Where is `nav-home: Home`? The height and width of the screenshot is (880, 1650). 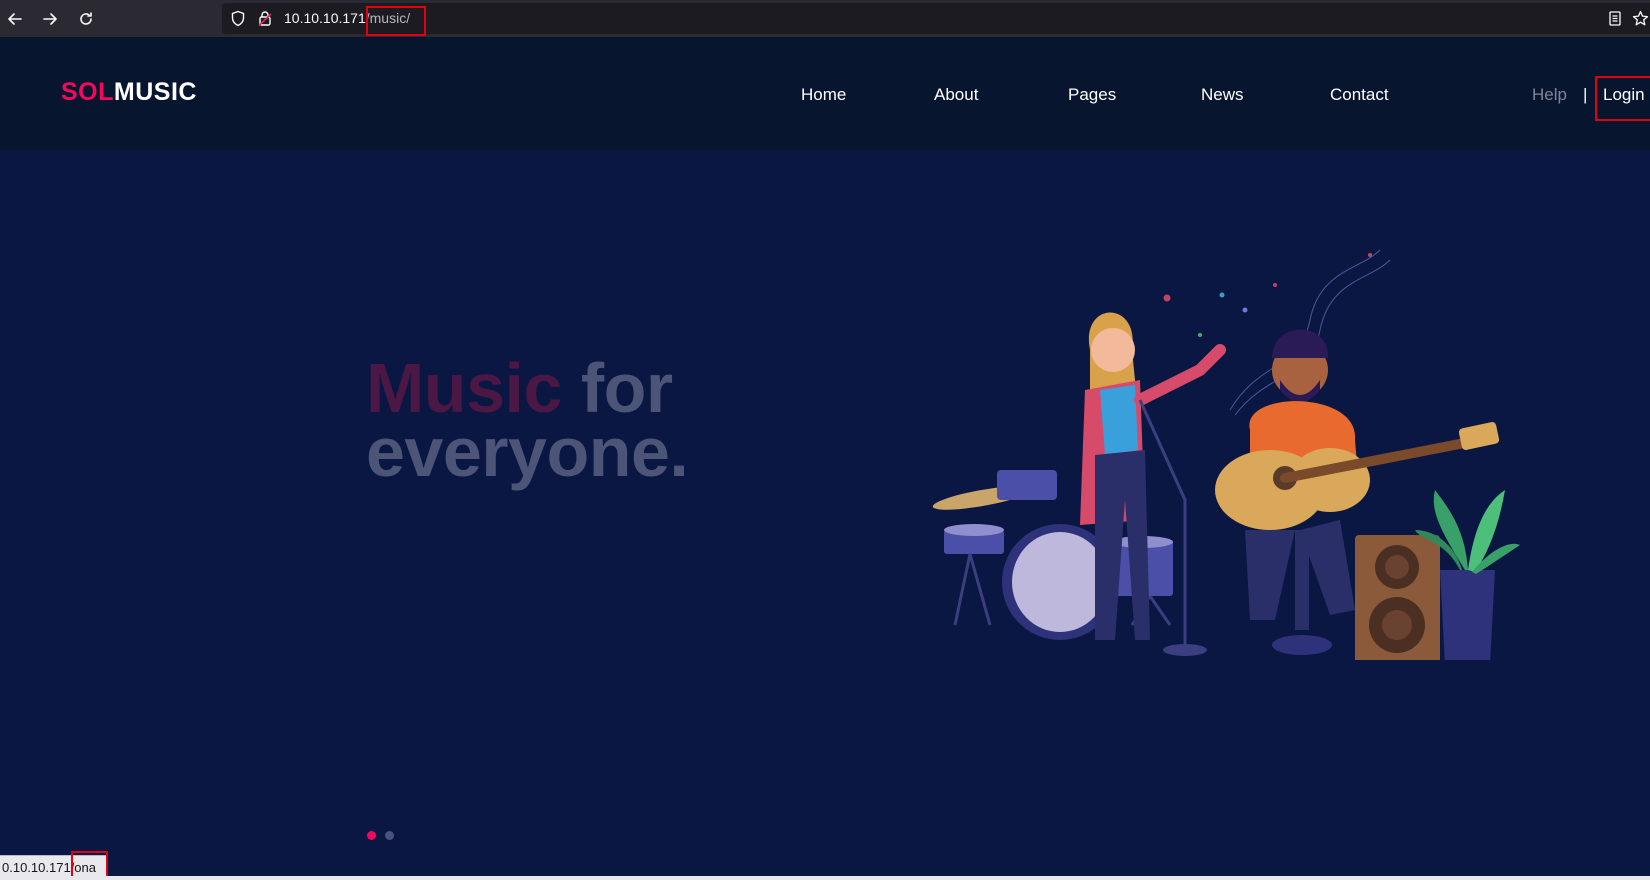 nav-home: Home is located at coordinates (823, 95).